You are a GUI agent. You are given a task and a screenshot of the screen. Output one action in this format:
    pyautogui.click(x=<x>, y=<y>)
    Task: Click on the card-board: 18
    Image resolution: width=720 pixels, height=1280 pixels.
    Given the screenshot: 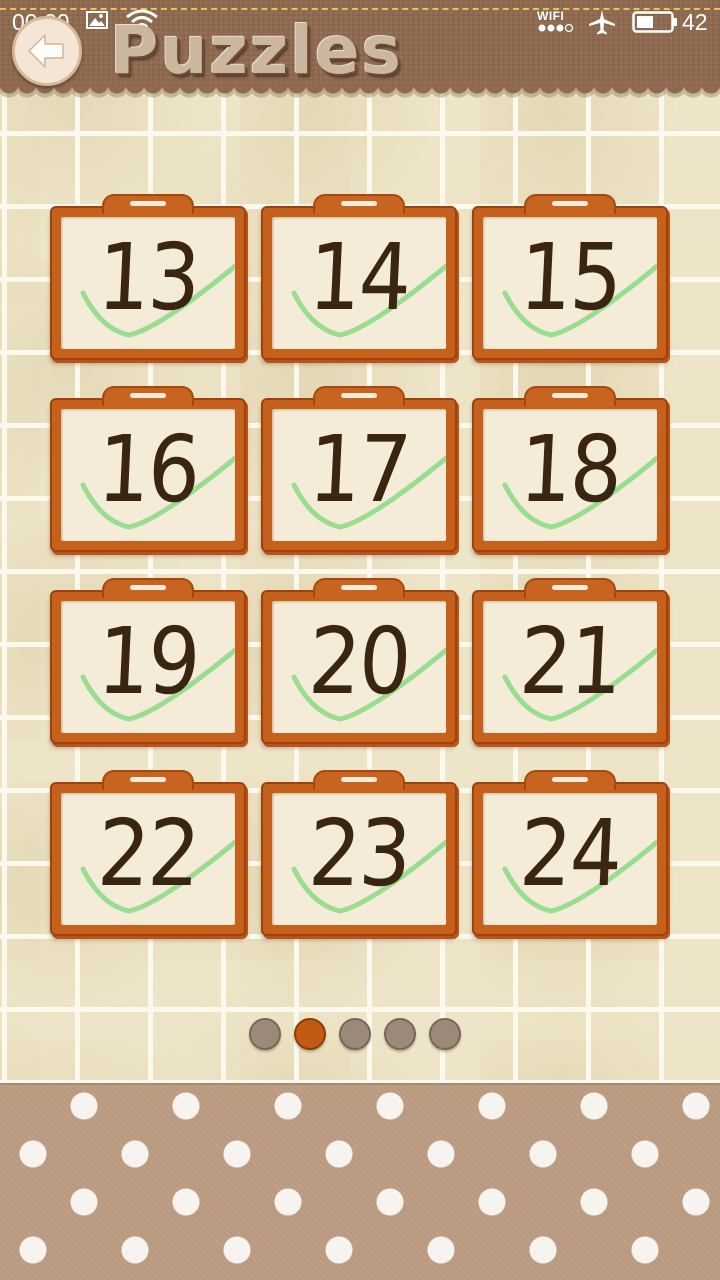 What is the action you would take?
    pyautogui.click(x=570, y=475)
    